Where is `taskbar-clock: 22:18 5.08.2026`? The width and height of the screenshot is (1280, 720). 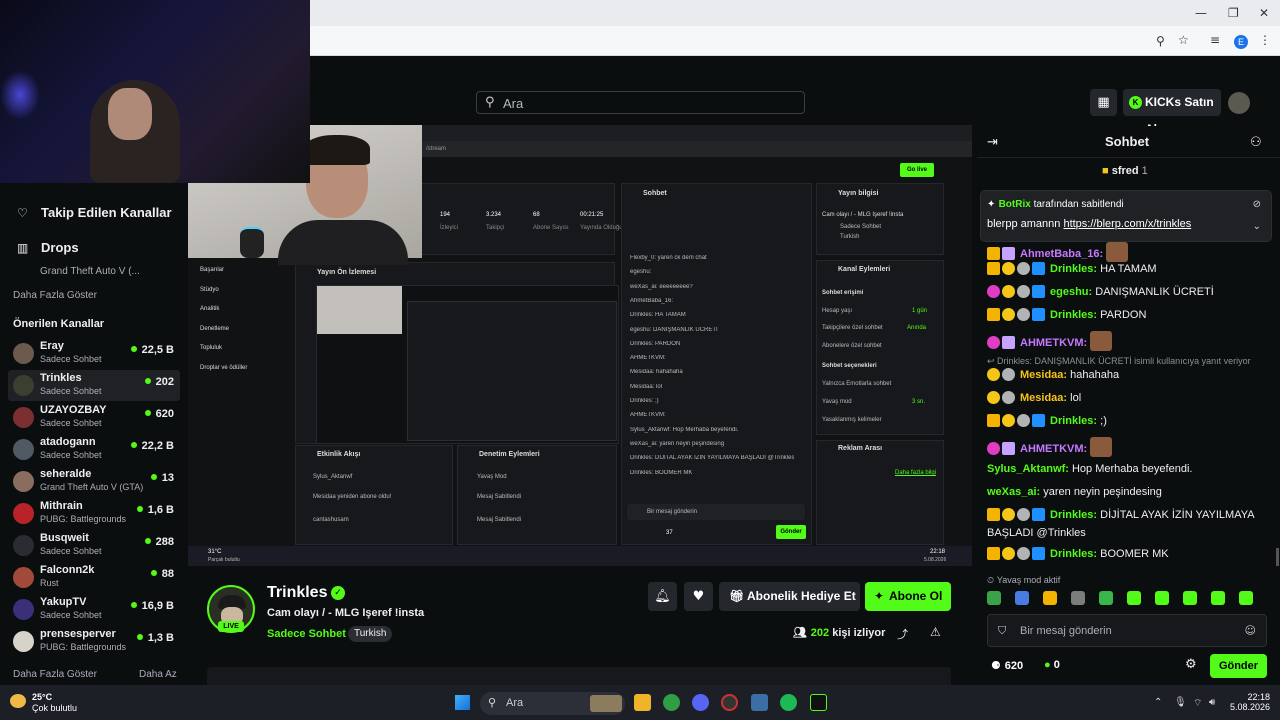
taskbar-clock: 22:18 5.08.2026 is located at coordinates (1244, 702).